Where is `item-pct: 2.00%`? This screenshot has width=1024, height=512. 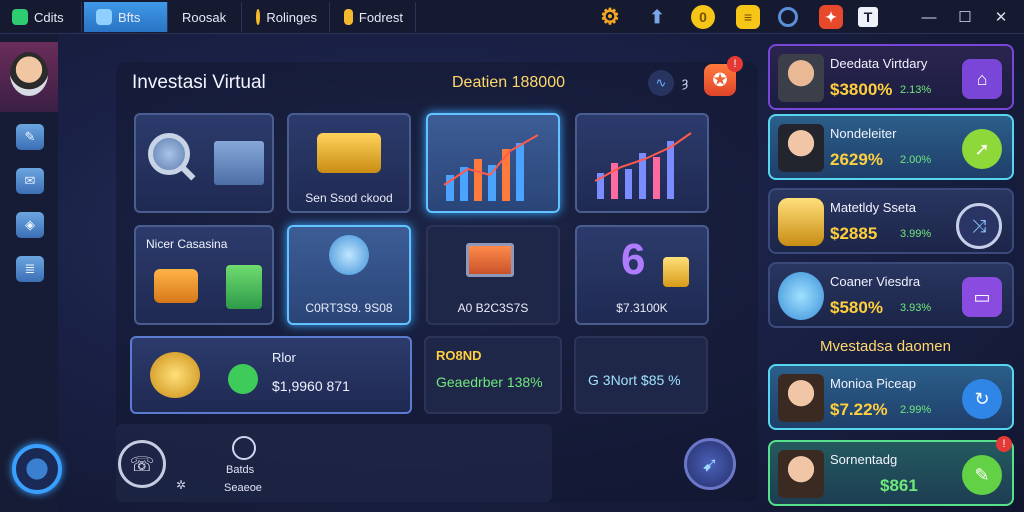
item-pct: 2.00% is located at coordinates (916, 160).